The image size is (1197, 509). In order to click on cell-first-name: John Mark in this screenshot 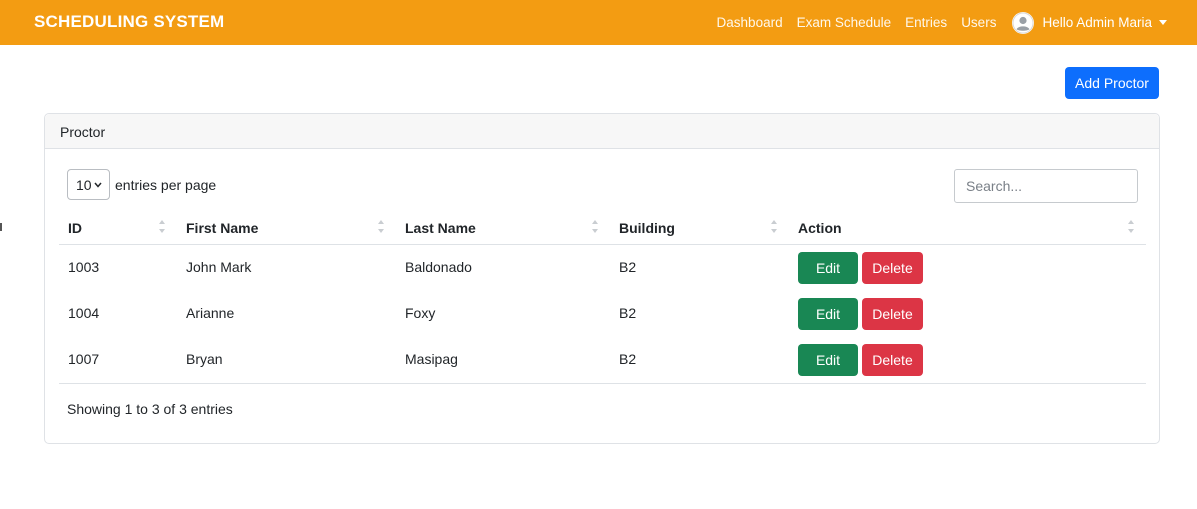, I will do `click(219, 267)`.